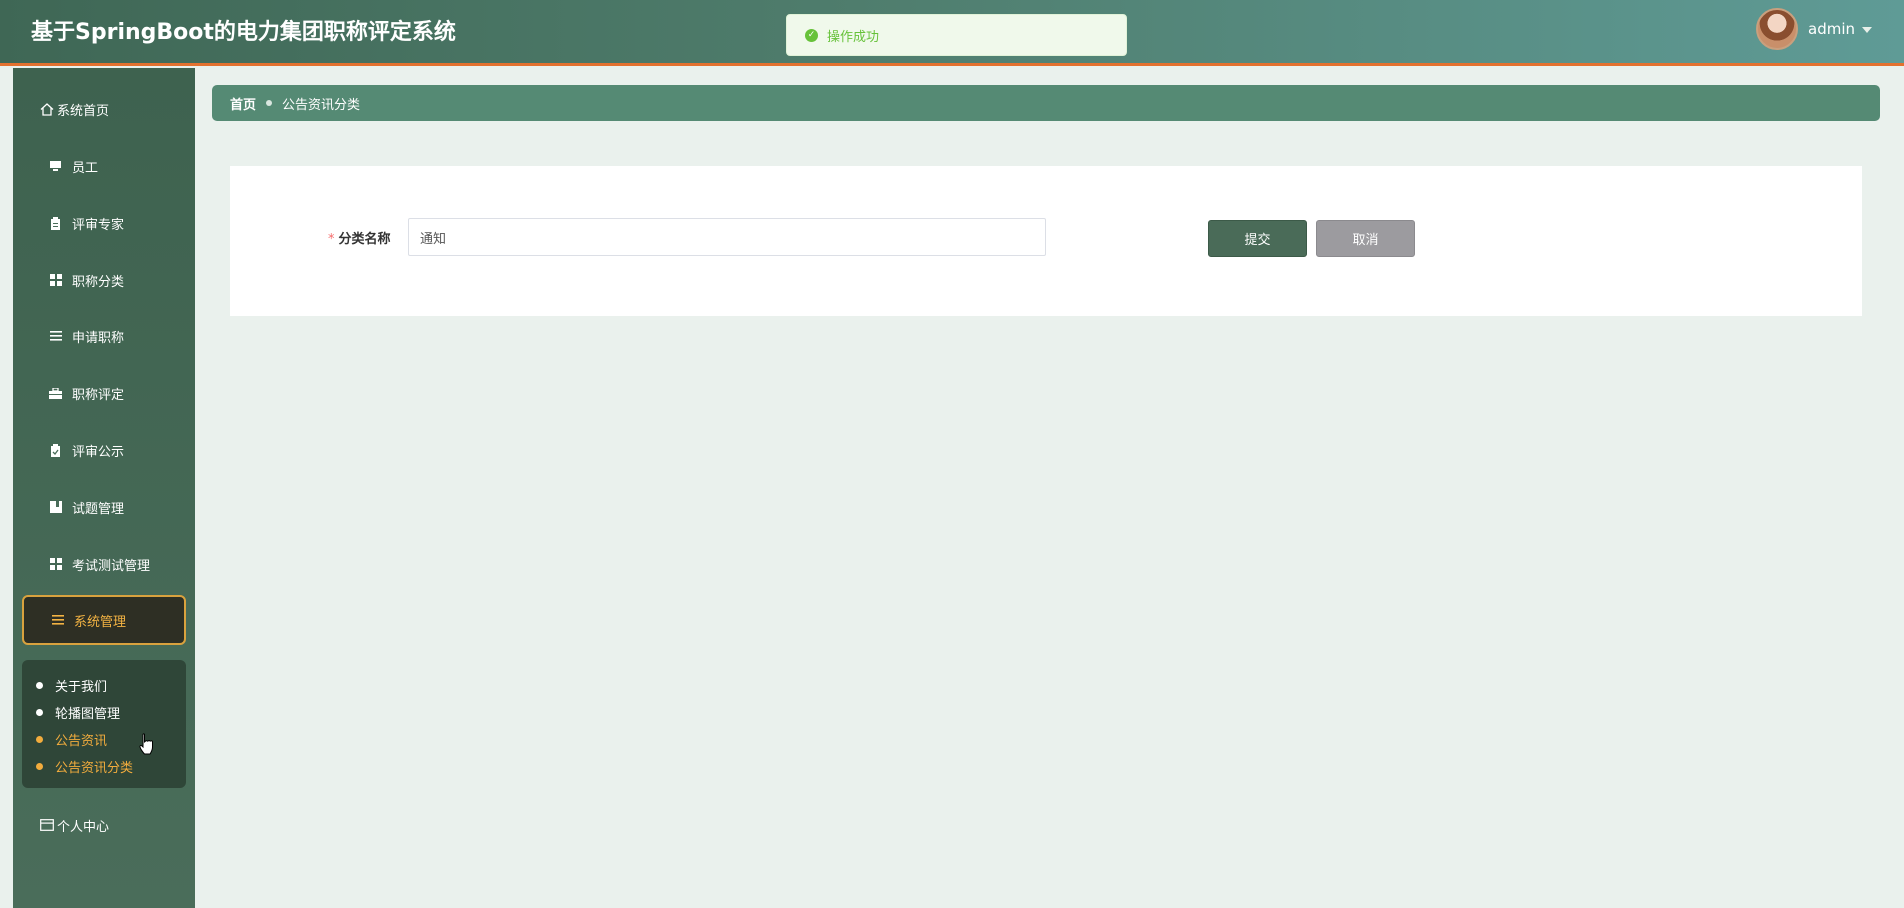  What do you see at coordinates (55, 223) in the screenshot?
I see `clipboard-icon` at bounding box center [55, 223].